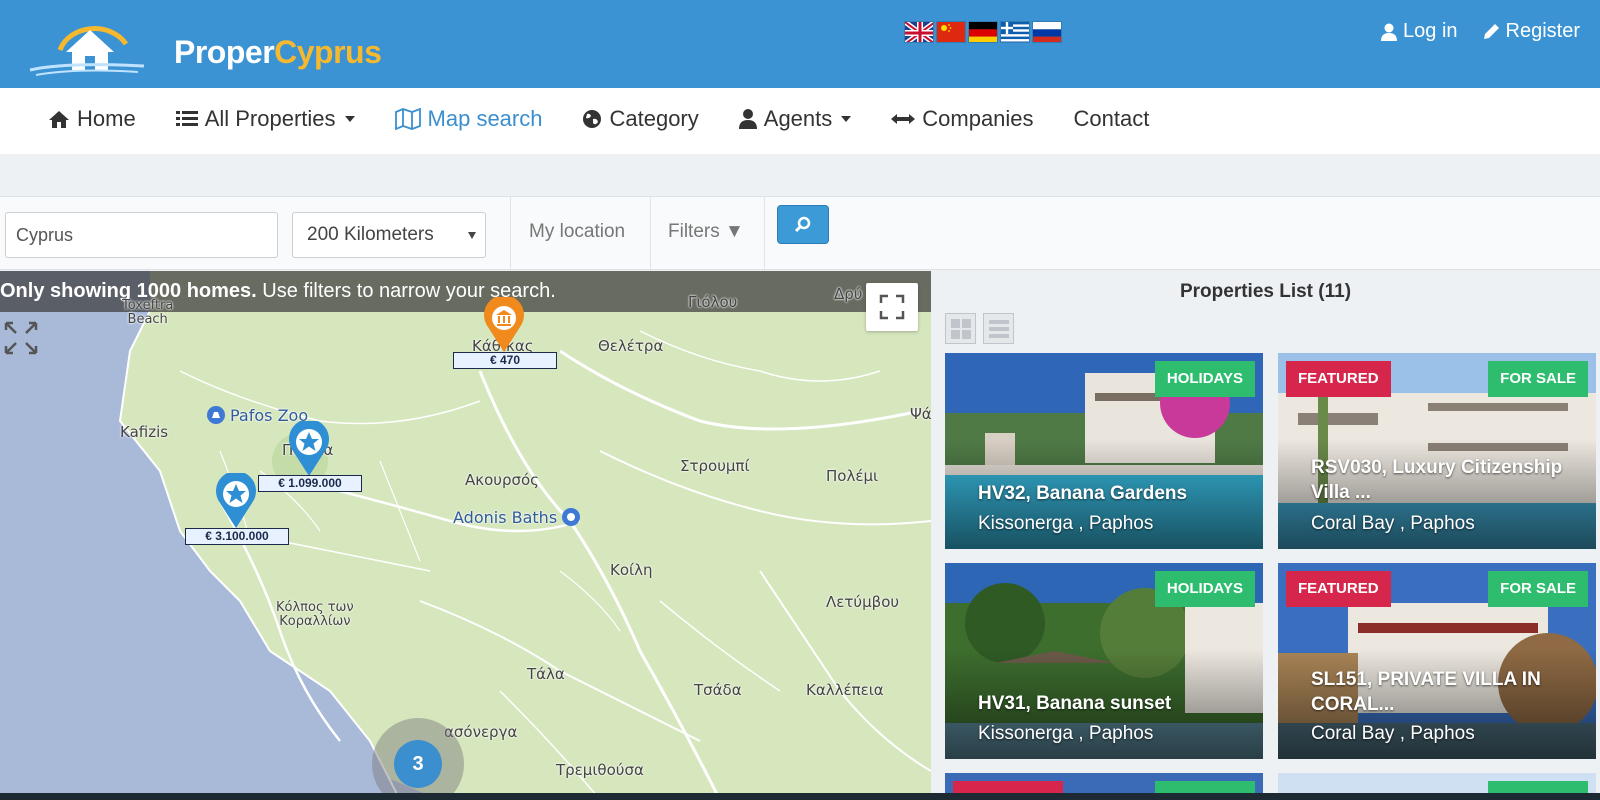 This screenshot has width=1600, height=800. I want to click on place-label: Τρεμιθούσα, so click(600, 770).